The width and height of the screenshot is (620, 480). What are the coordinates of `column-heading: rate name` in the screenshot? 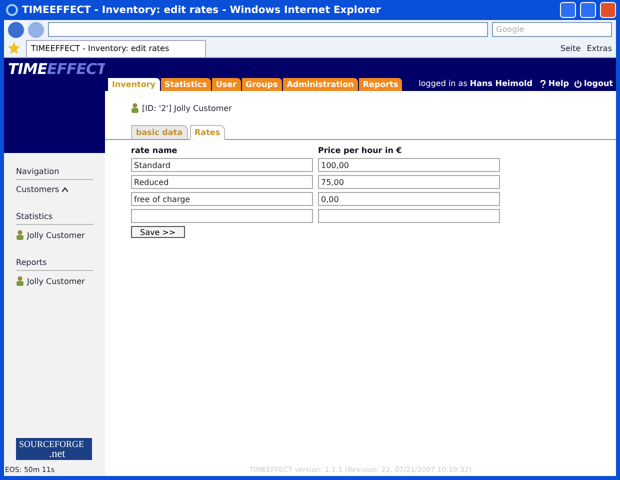 It's located at (154, 150).